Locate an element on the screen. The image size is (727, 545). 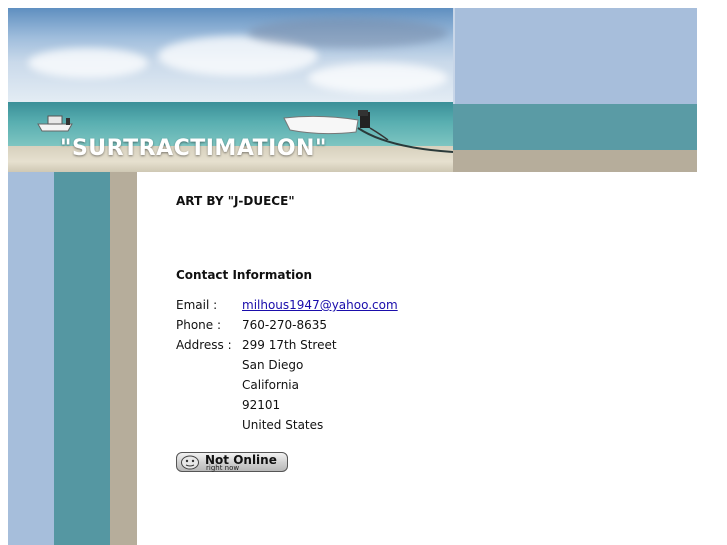
address-line: California is located at coordinates (270, 385).